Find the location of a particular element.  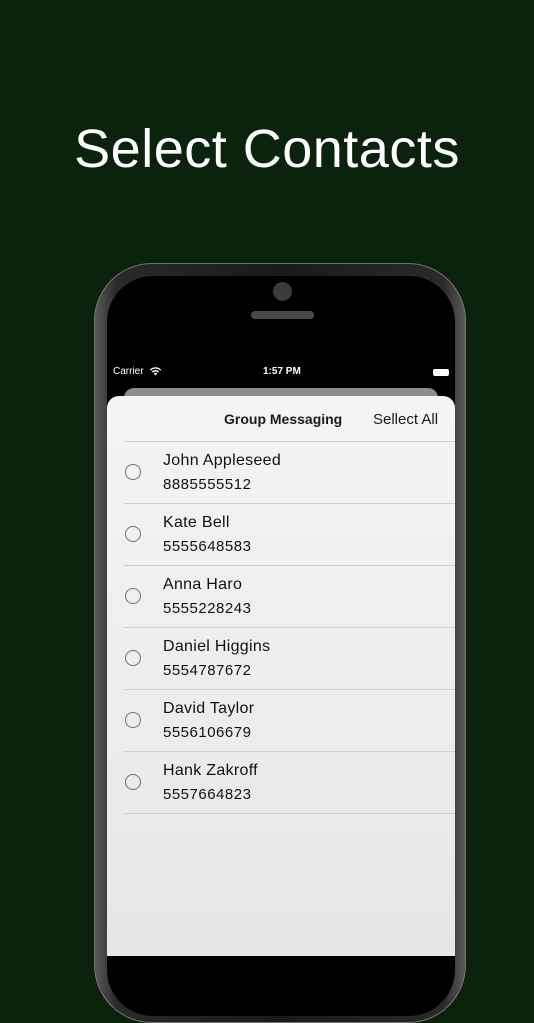

contact-phone: 5554787672 is located at coordinates (207, 670).